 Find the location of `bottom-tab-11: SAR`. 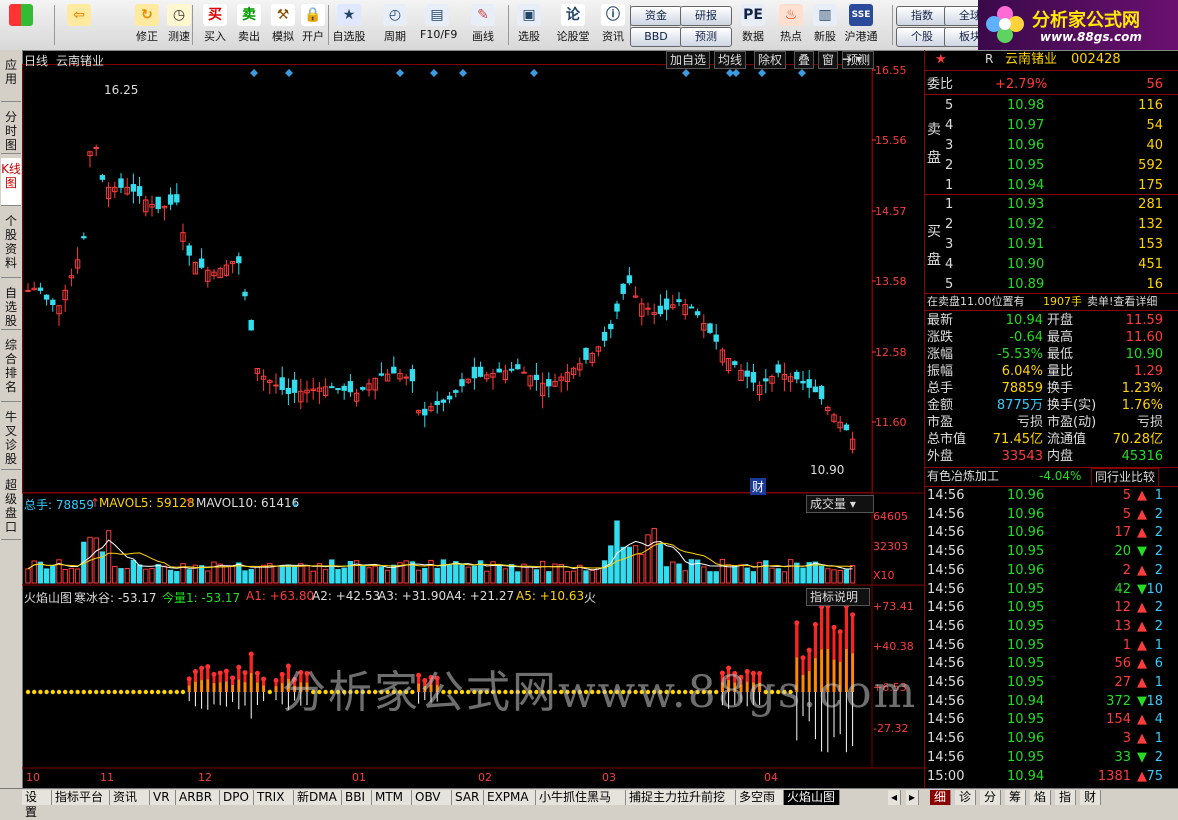

bottom-tab-11: SAR is located at coordinates (468, 797).